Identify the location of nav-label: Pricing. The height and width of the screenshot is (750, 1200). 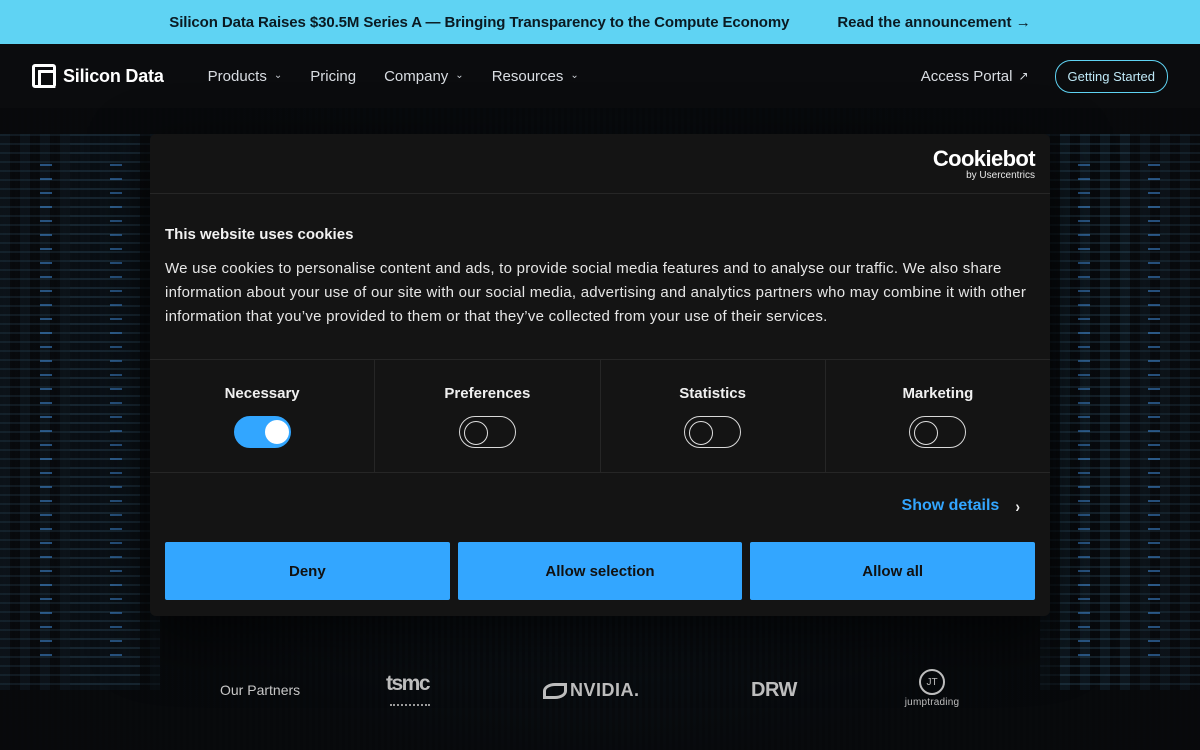
(333, 76).